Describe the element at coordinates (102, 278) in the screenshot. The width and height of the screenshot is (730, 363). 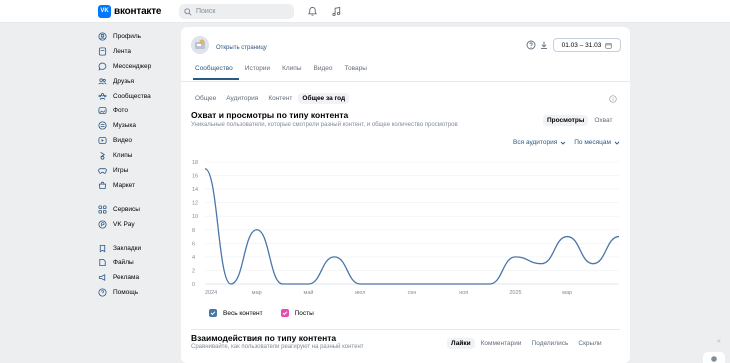
I see `ads-icon` at that location.